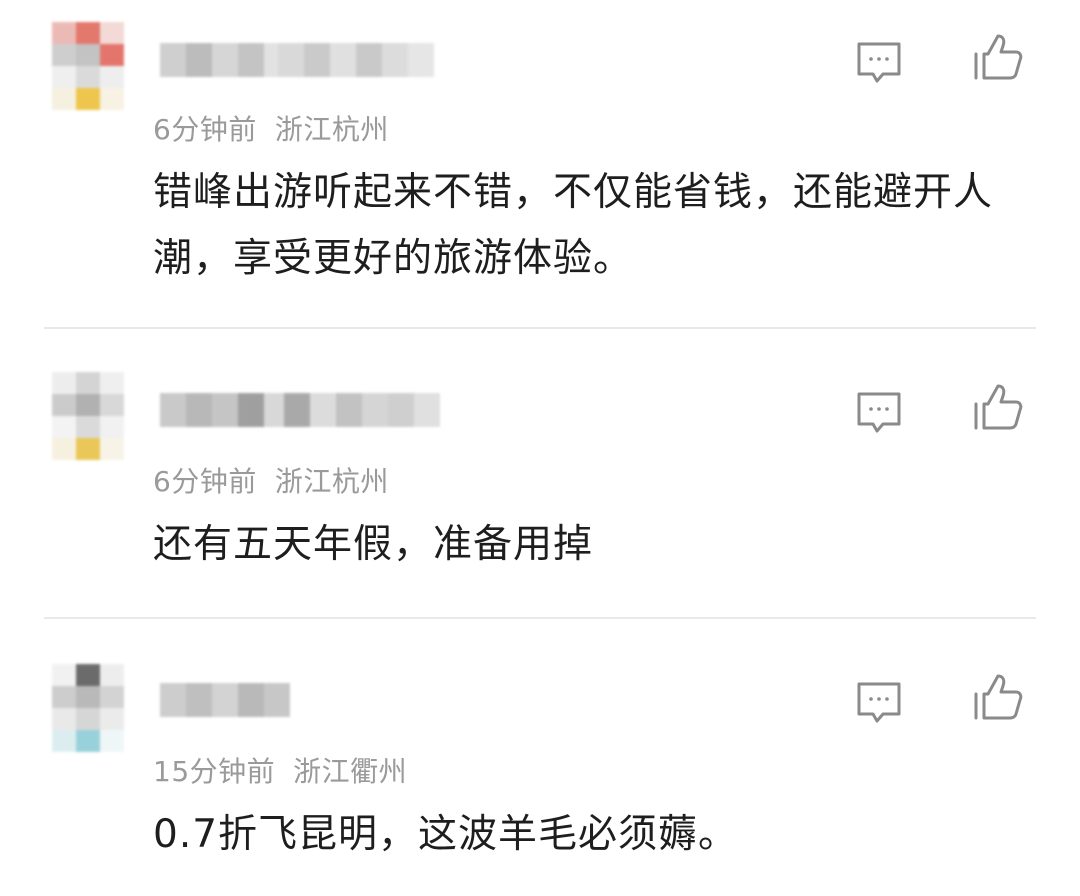 The image size is (1080, 896). What do you see at coordinates (214, 771) in the screenshot?
I see `comment-time: 15分钟前` at bounding box center [214, 771].